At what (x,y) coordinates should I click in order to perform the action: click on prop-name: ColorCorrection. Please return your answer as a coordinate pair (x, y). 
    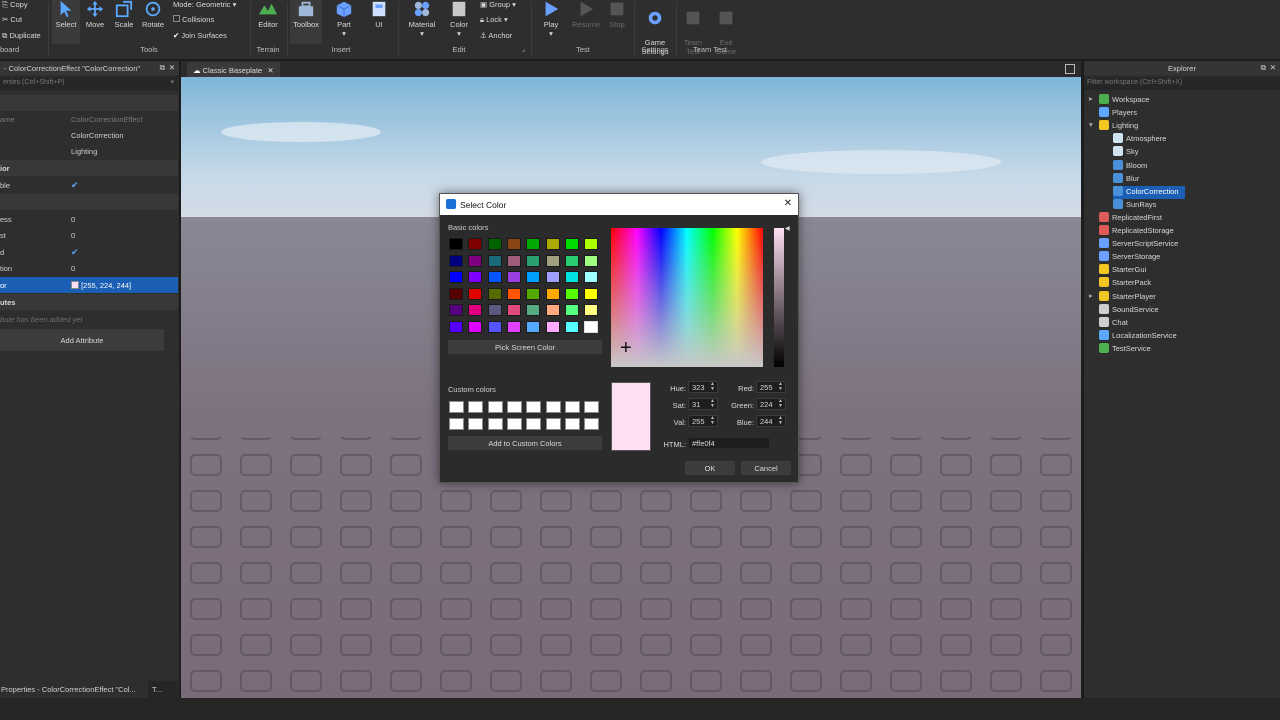
    Looking at the image, I should click on (89, 135).